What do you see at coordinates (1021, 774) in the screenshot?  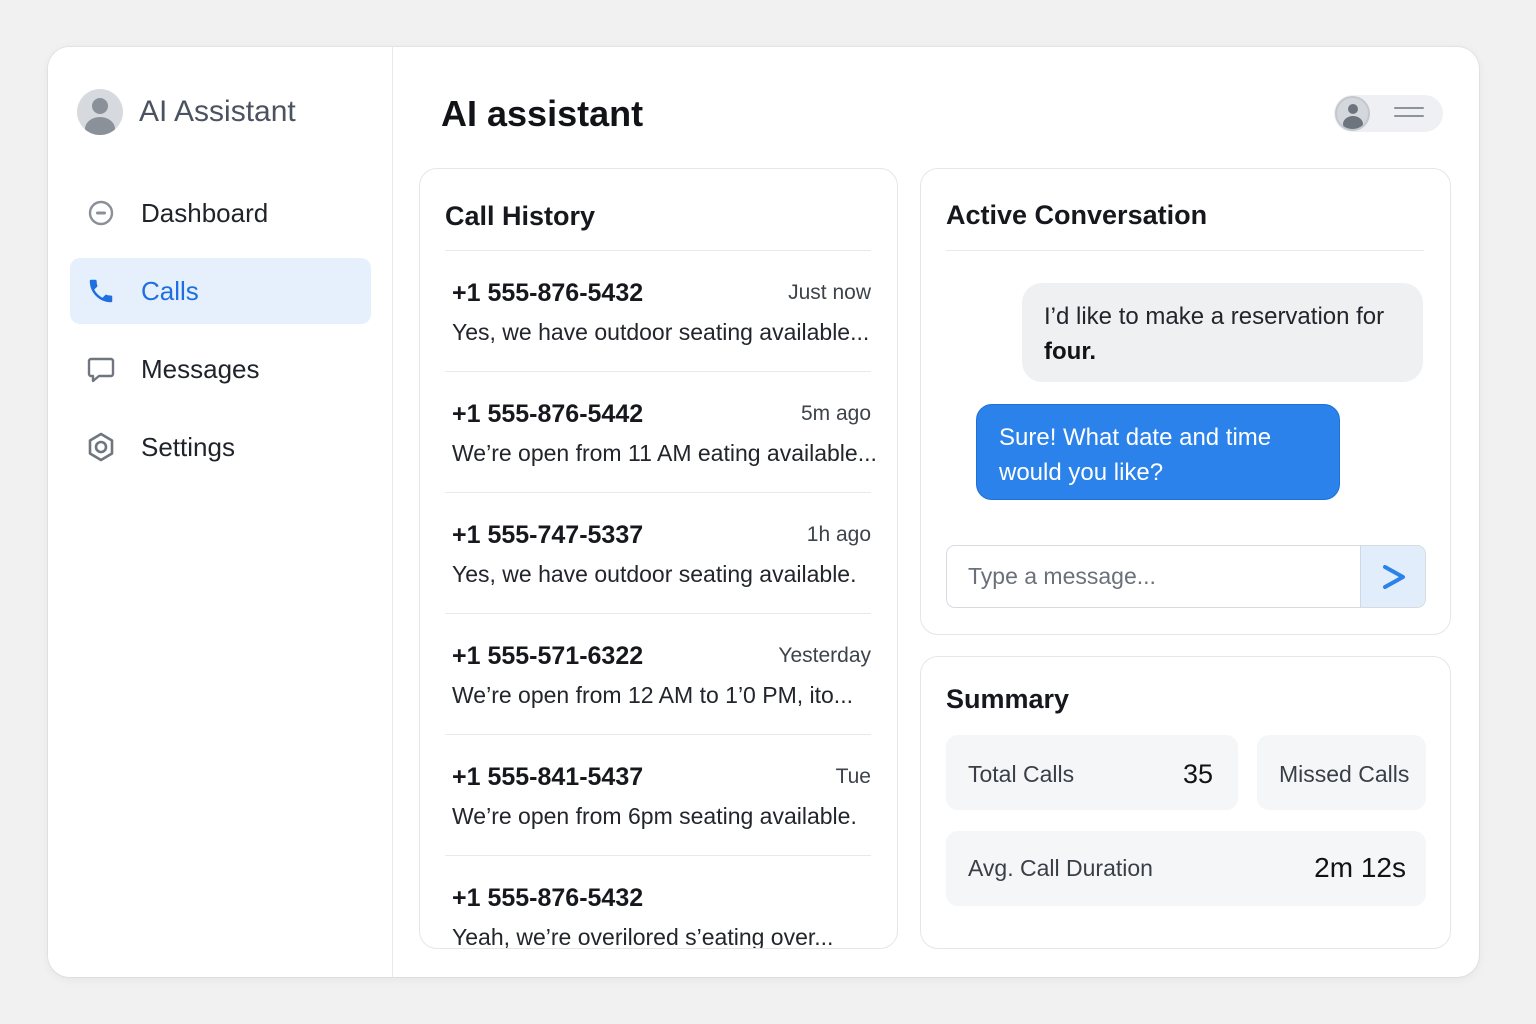 I see `total-calls-label: Total Calls` at bounding box center [1021, 774].